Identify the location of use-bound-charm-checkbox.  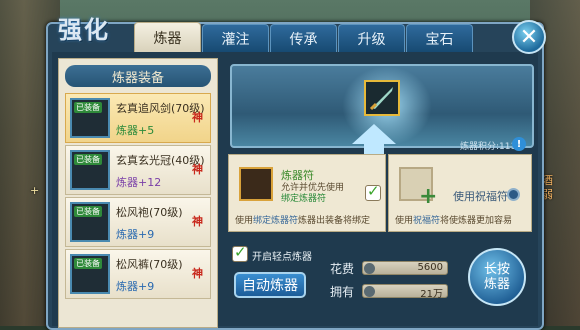
(373, 191).